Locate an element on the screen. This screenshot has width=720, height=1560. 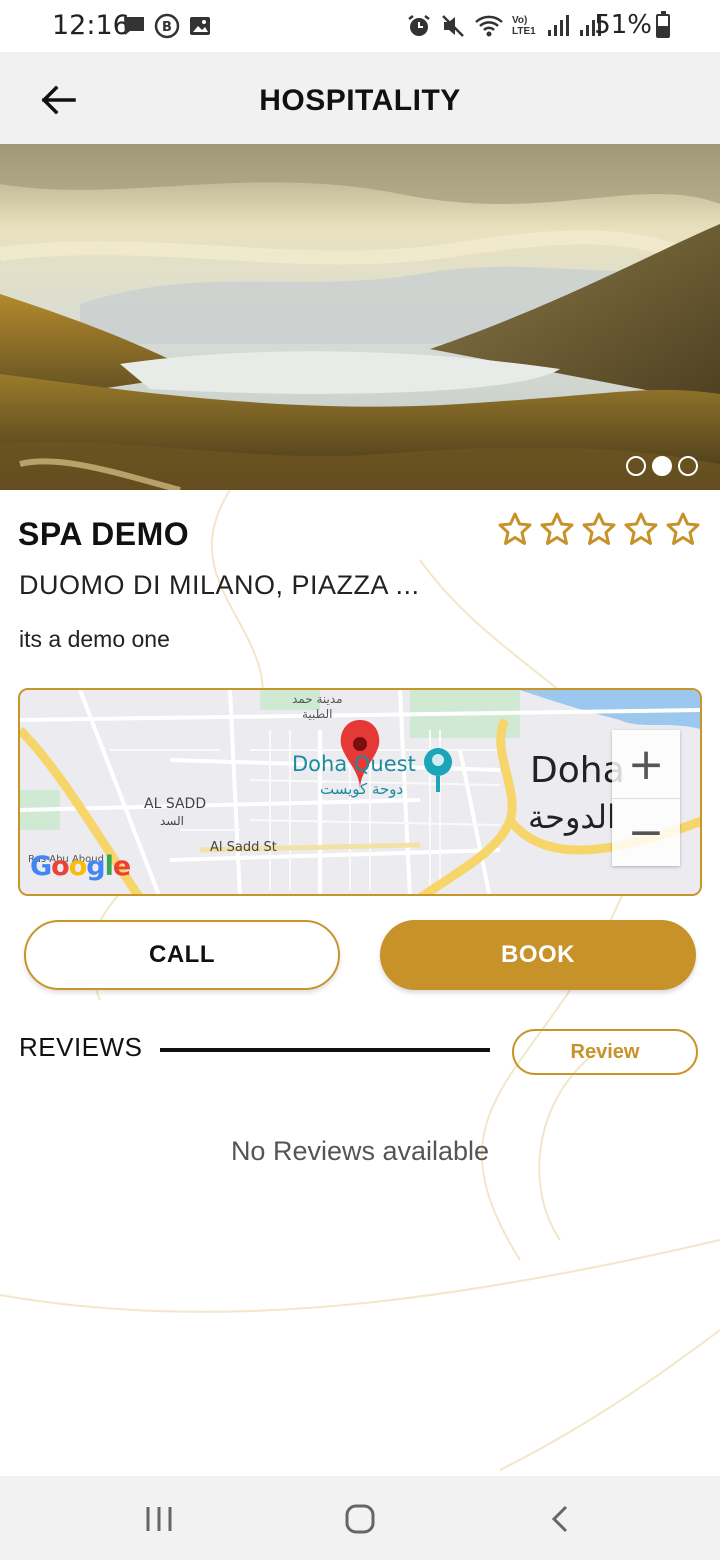
place-description: its a demo one is located at coordinates (94, 639).